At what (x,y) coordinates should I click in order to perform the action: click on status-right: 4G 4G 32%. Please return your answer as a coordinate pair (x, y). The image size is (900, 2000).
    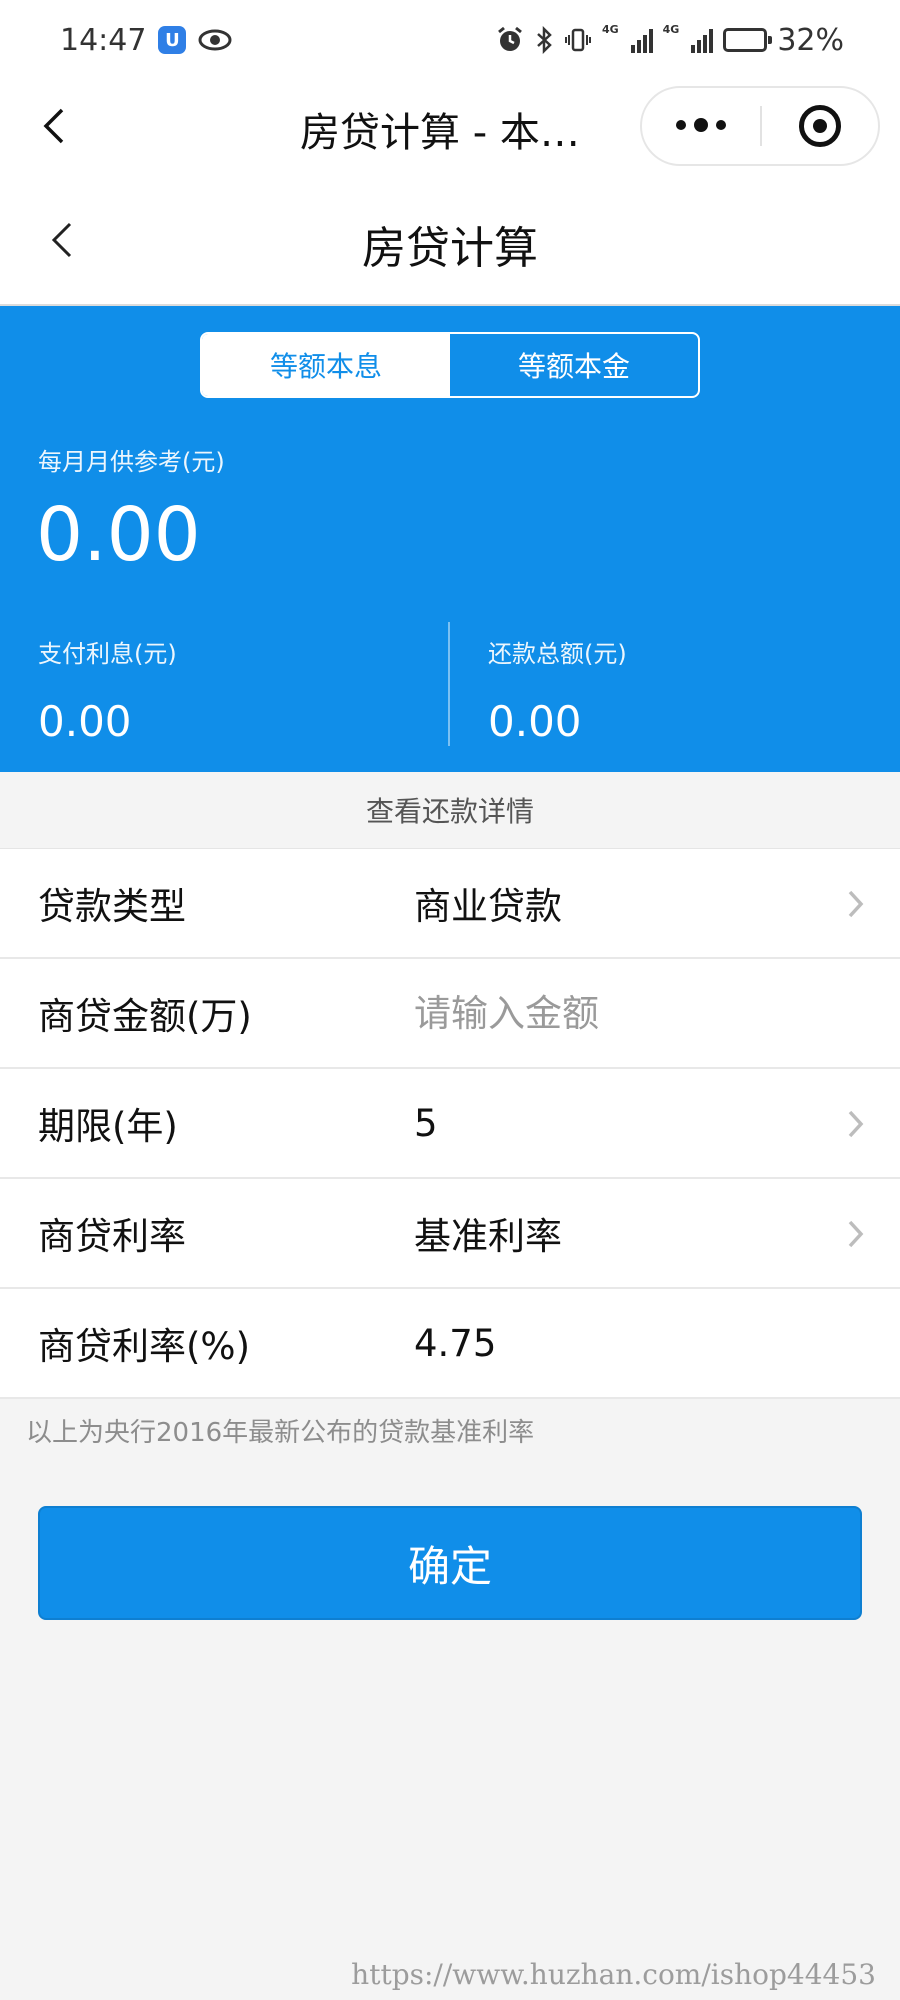
    Looking at the image, I should click on (670, 40).